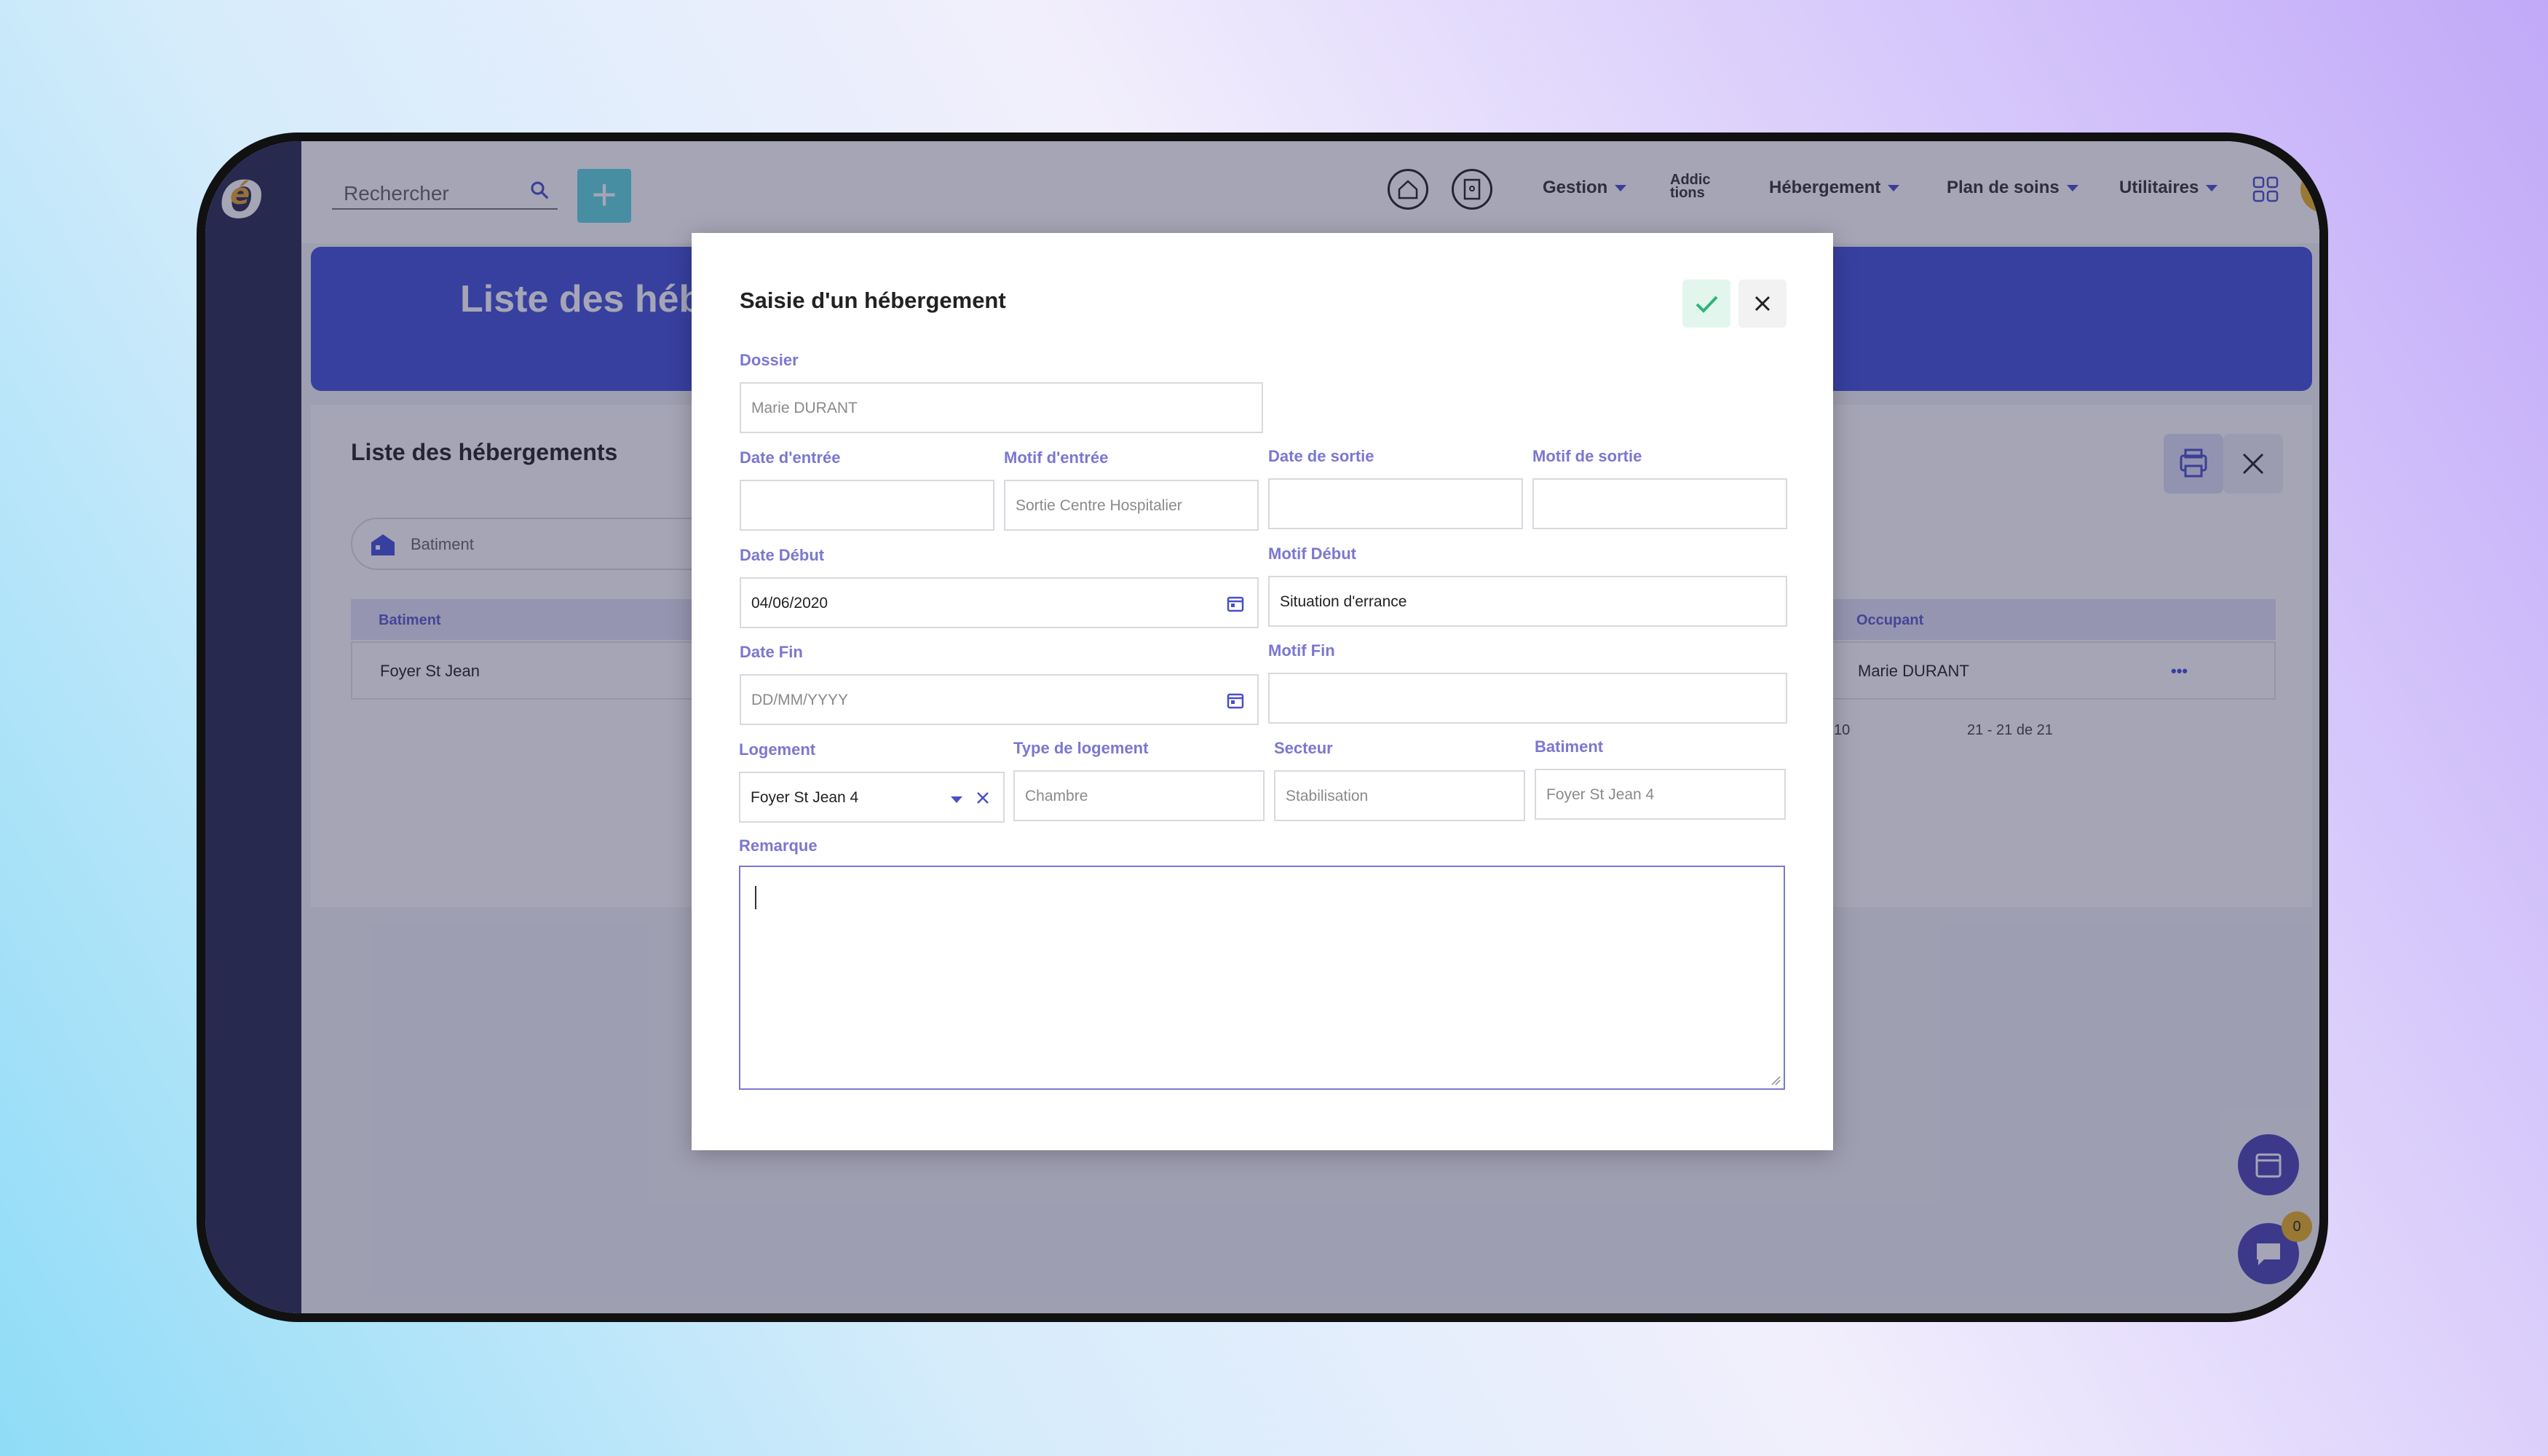  What do you see at coordinates (1001, 407) in the screenshot?
I see `dossier-field: Marie DURANT` at bounding box center [1001, 407].